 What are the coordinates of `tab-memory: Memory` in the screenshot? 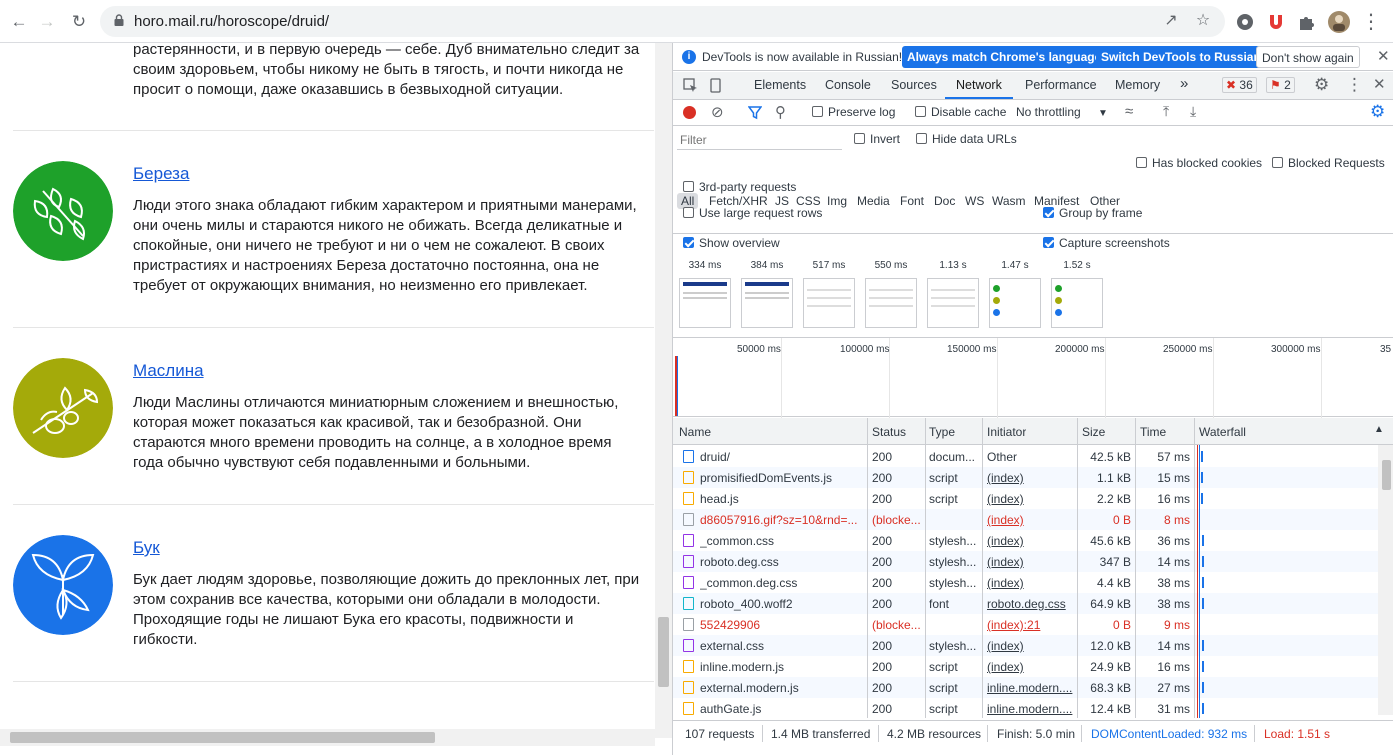 It's located at (1137, 85).